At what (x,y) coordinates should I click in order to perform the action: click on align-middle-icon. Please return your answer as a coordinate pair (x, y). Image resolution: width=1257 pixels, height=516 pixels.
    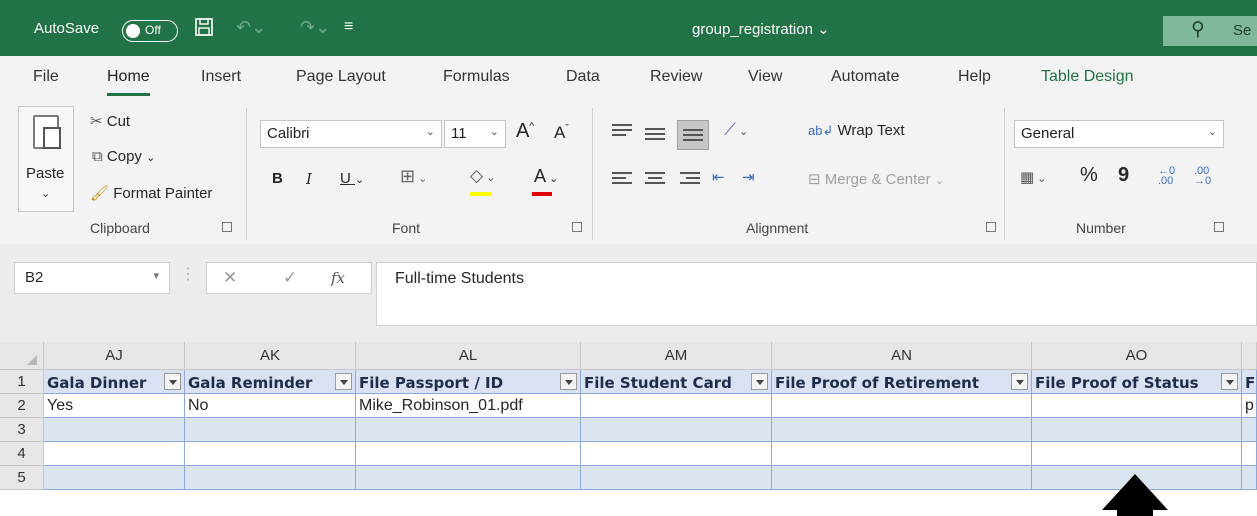
    Looking at the image, I should click on (655, 136).